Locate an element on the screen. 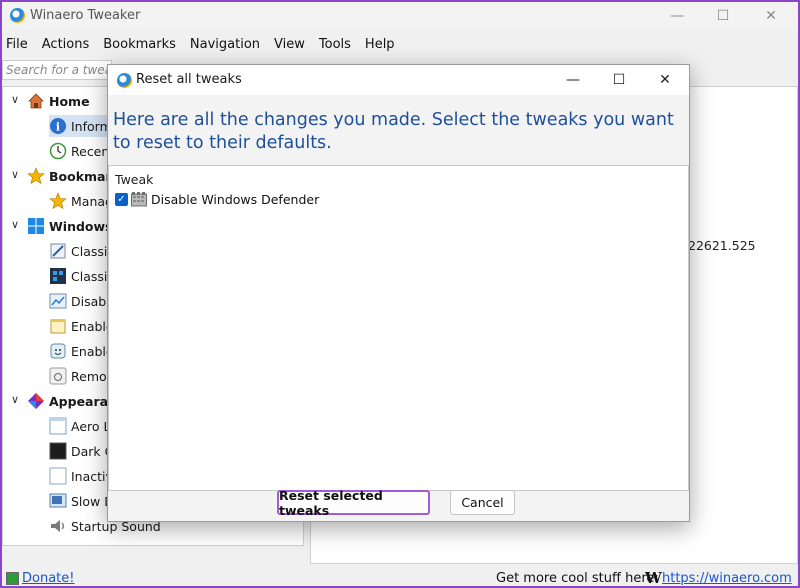 The width and height of the screenshot is (800, 588). home-icon is located at coordinates (36, 101).